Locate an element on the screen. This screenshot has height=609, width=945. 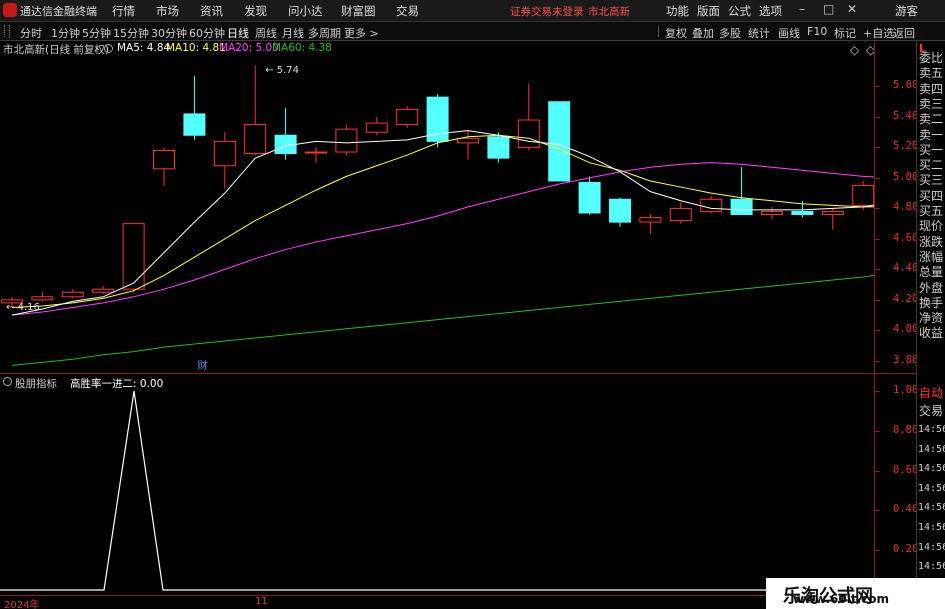
tool-multistock: 多股 is located at coordinates (730, 33).